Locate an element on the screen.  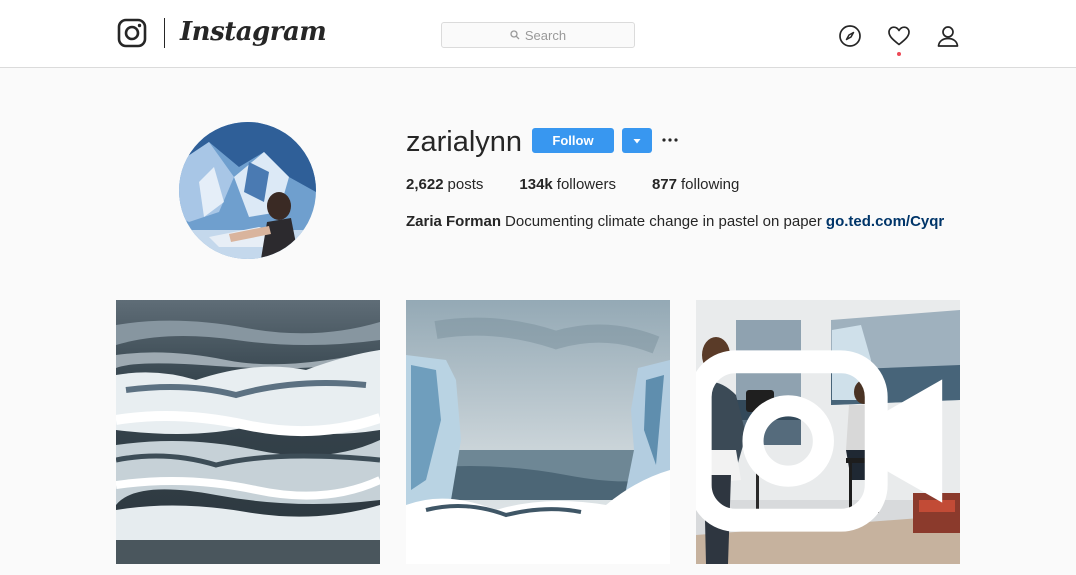
following-count: 877 is located at coordinates (664, 184).